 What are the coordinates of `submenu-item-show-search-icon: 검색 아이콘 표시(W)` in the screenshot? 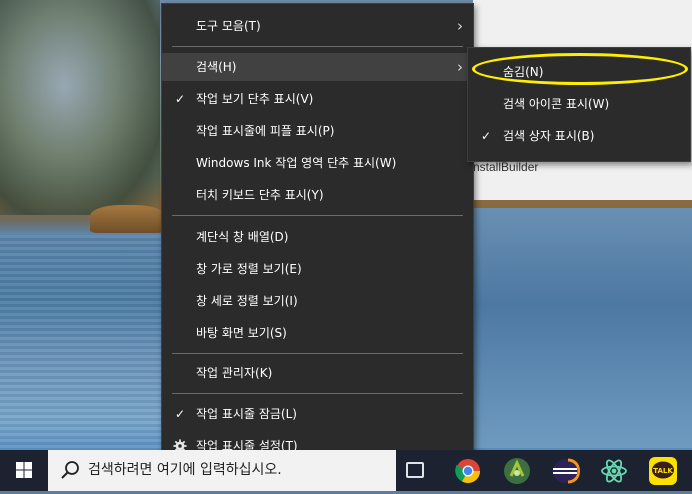 It's located at (579, 104).